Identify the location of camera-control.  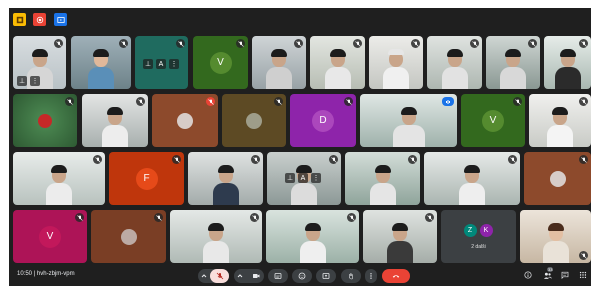
(249, 276).